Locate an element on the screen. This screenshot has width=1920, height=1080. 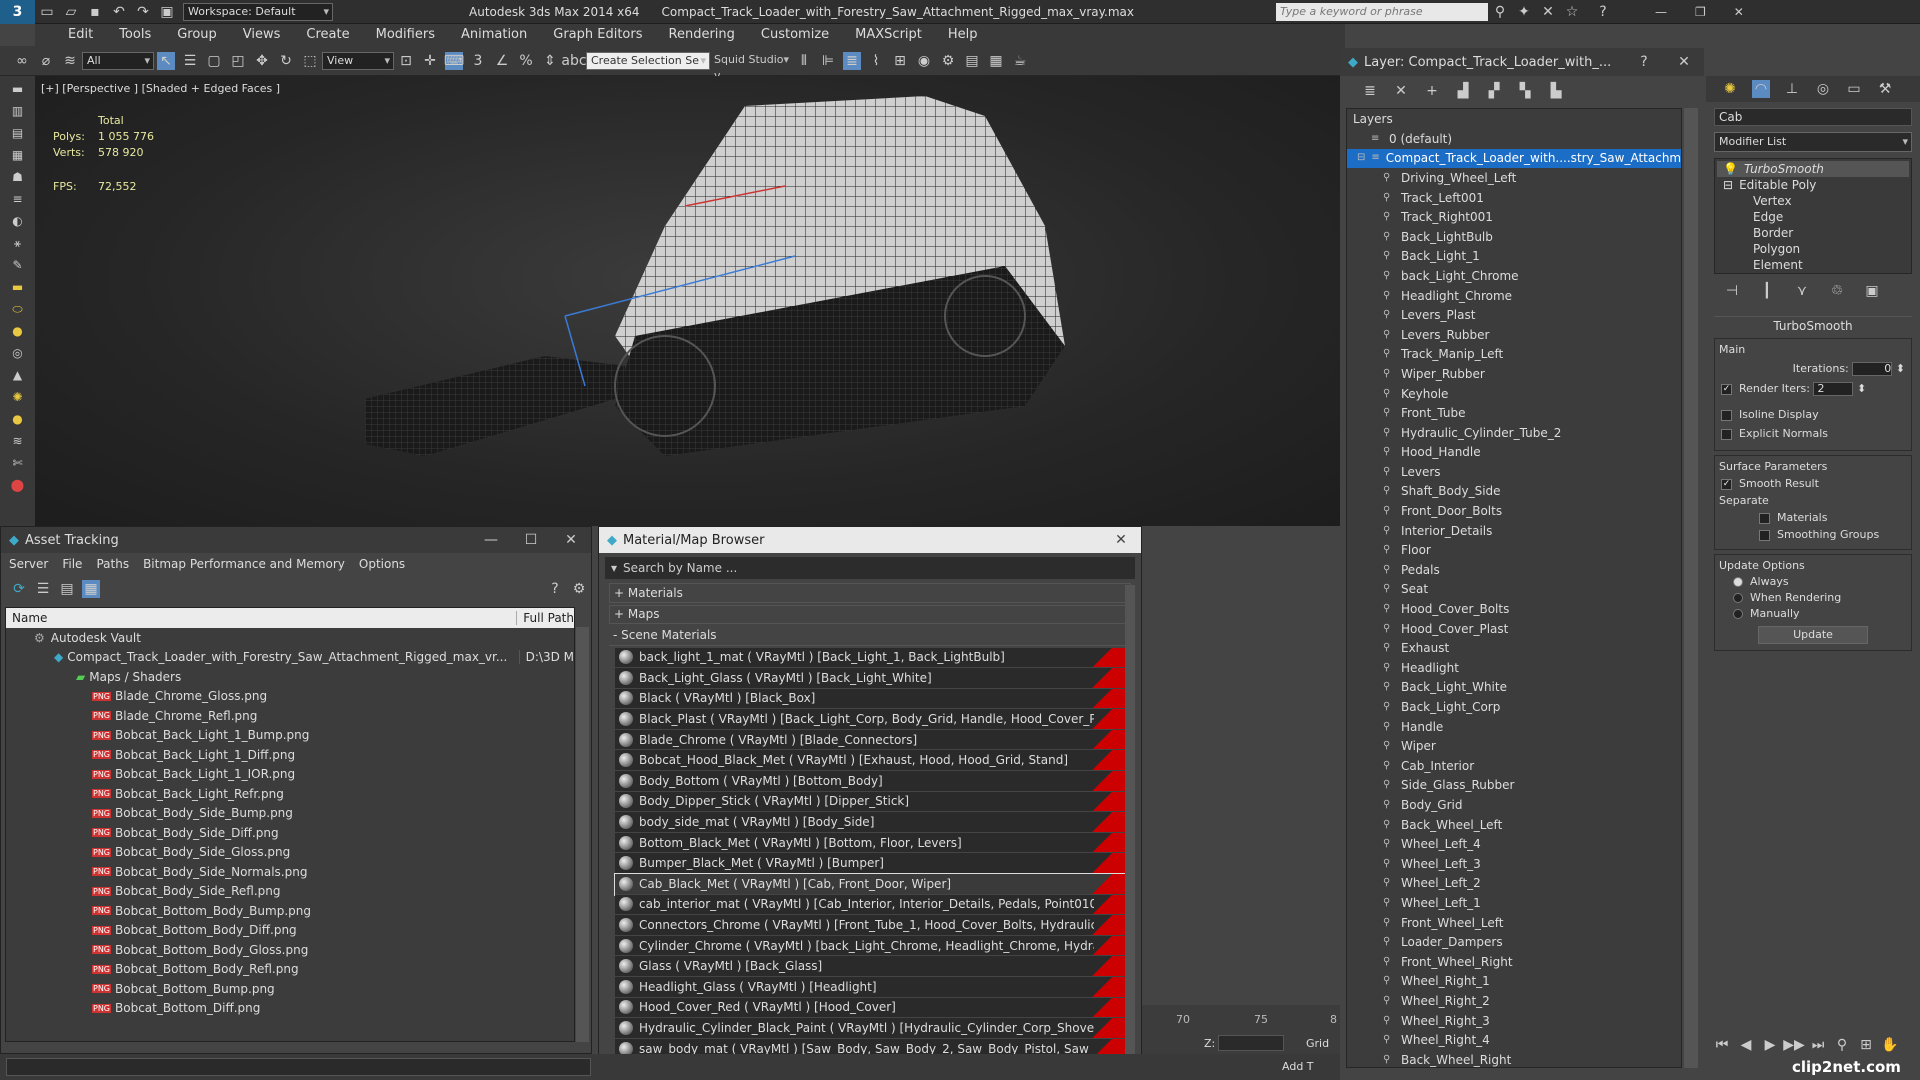
turbosmooth-rollout-header: TurboSmooth is located at coordinates (1813, 325).